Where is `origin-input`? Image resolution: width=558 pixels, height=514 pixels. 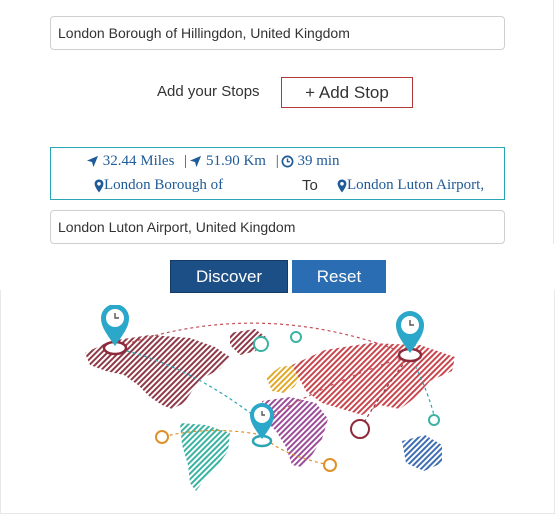
origin-input is located at coordinates (277, 33).